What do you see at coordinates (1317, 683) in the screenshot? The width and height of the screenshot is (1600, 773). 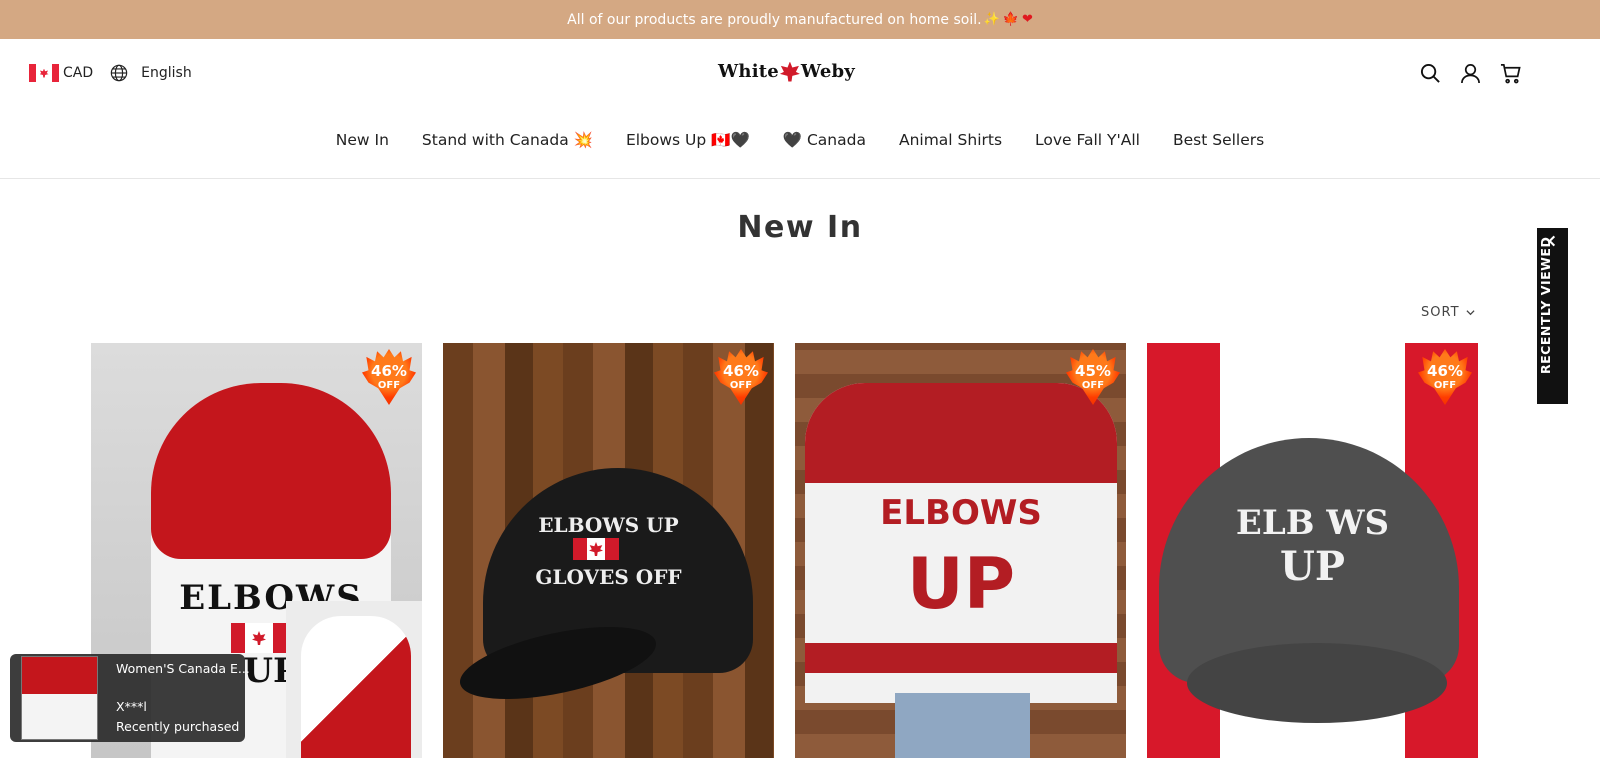 I see `cap-brim` at bounding box center [1317, 683].